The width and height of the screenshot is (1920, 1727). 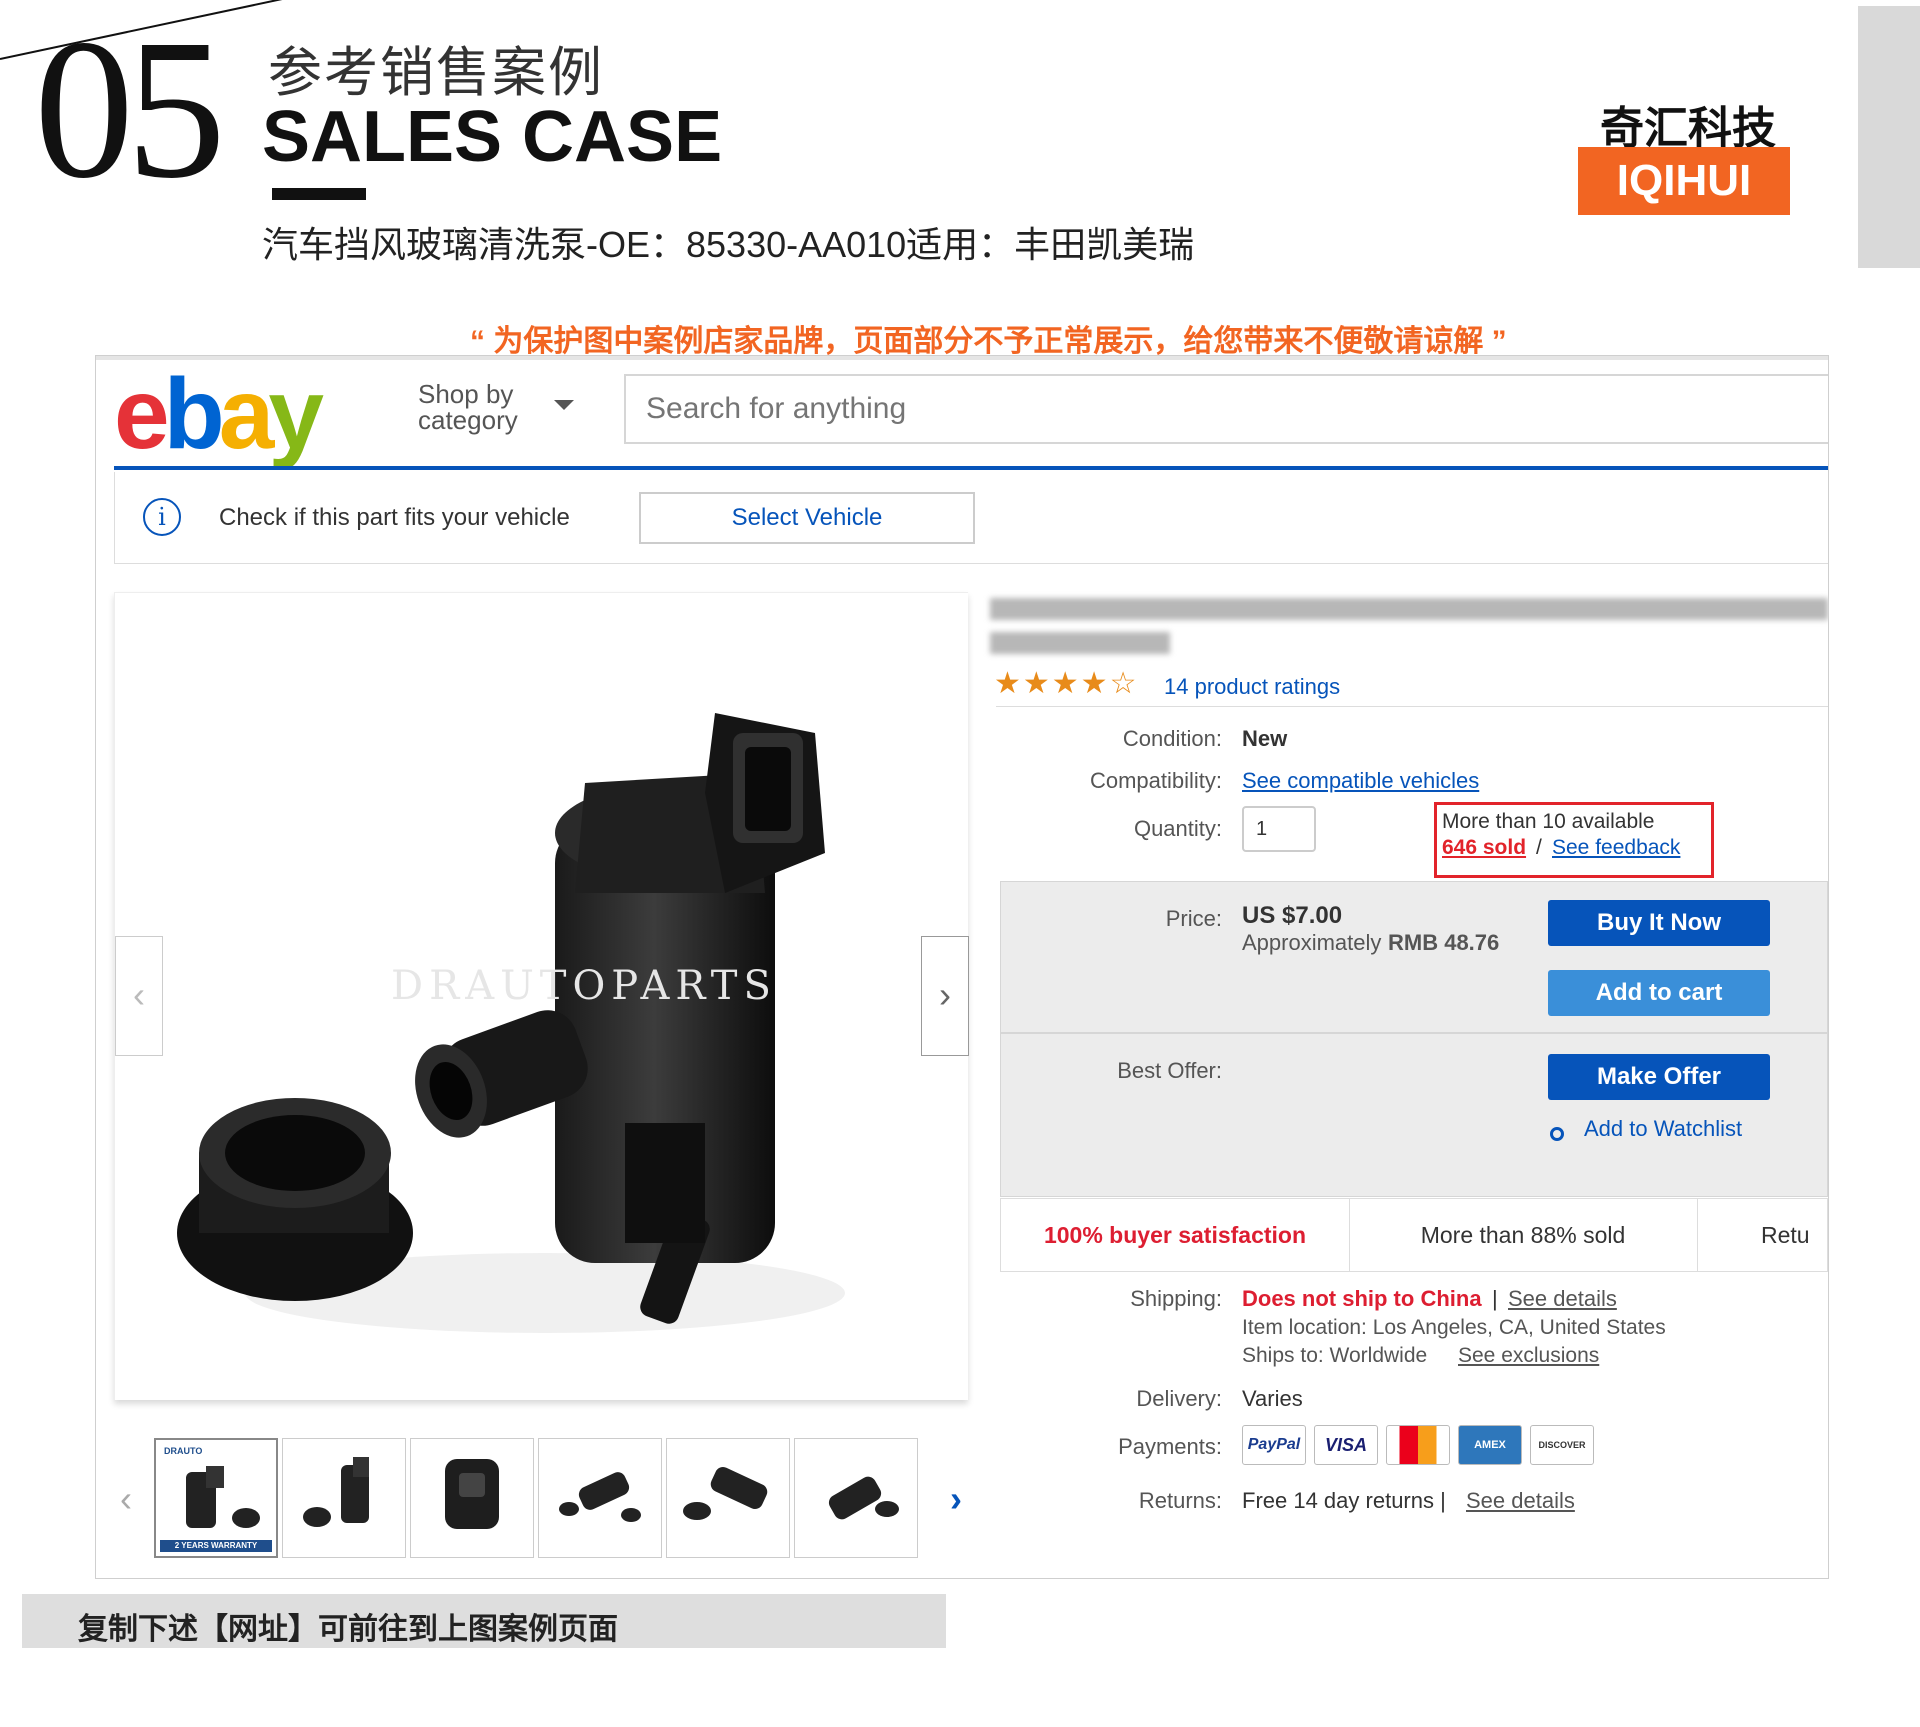 I want to click on rating-stars: ★★★★☆, so click(x=1066, y=683).